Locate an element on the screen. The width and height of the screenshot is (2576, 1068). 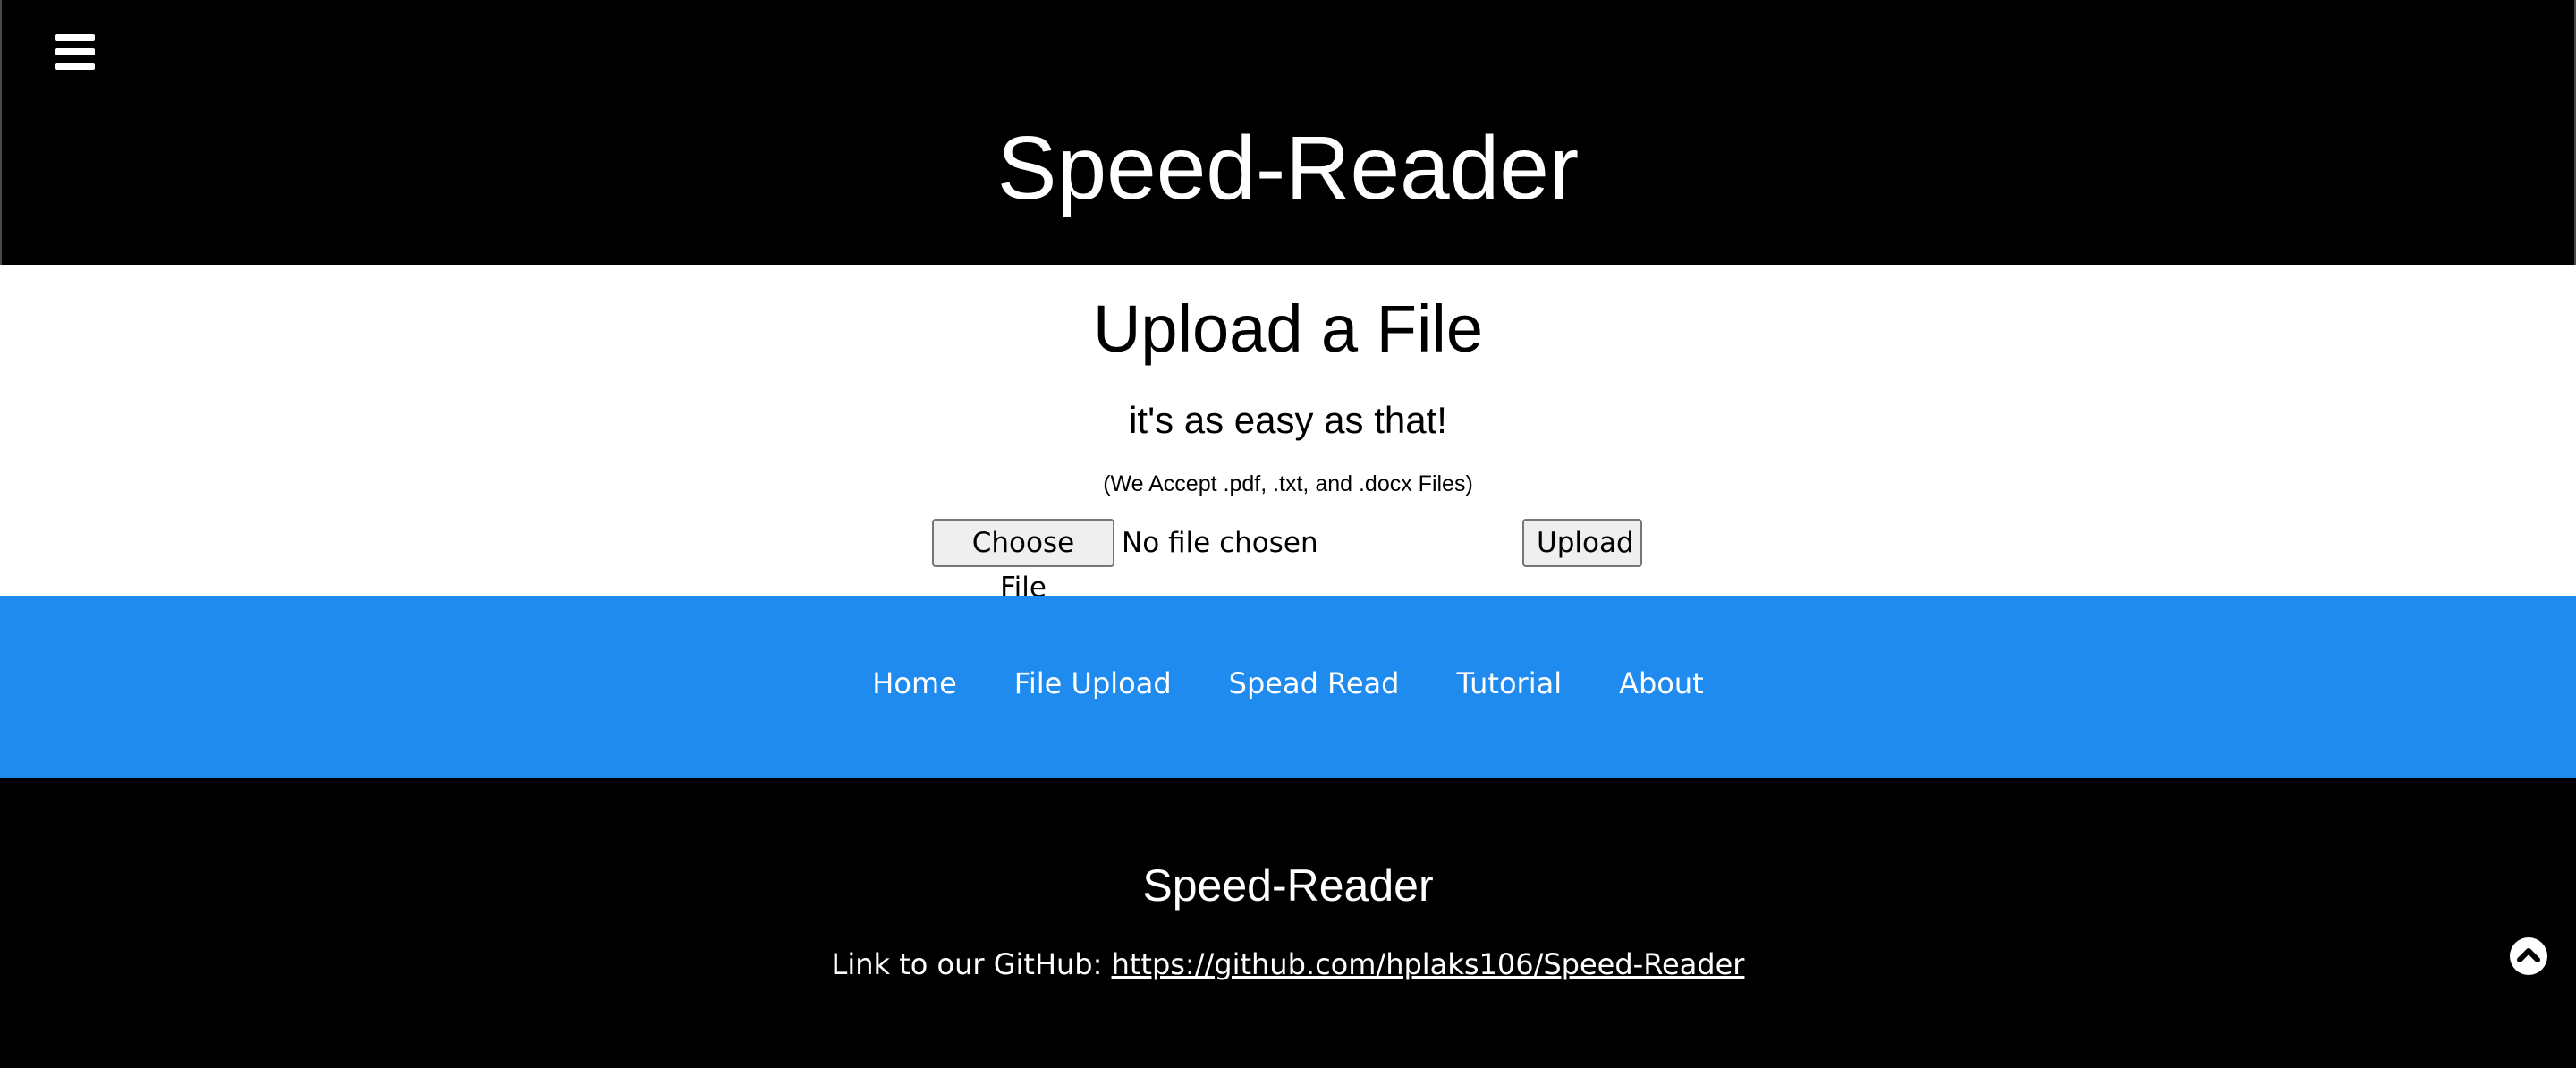
site-title: Speed-Reader is located at coordinates (1288, 168).